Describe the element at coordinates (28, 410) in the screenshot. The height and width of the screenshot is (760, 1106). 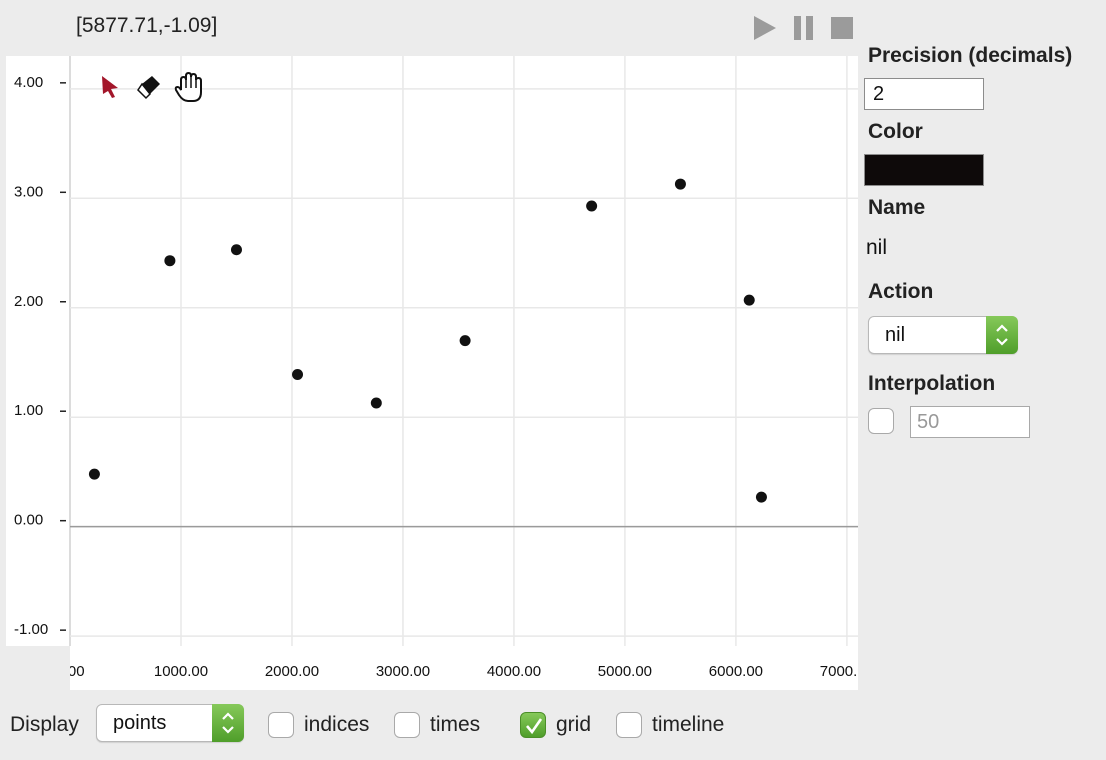
I see `y-tick-label: 1.00` at that location.